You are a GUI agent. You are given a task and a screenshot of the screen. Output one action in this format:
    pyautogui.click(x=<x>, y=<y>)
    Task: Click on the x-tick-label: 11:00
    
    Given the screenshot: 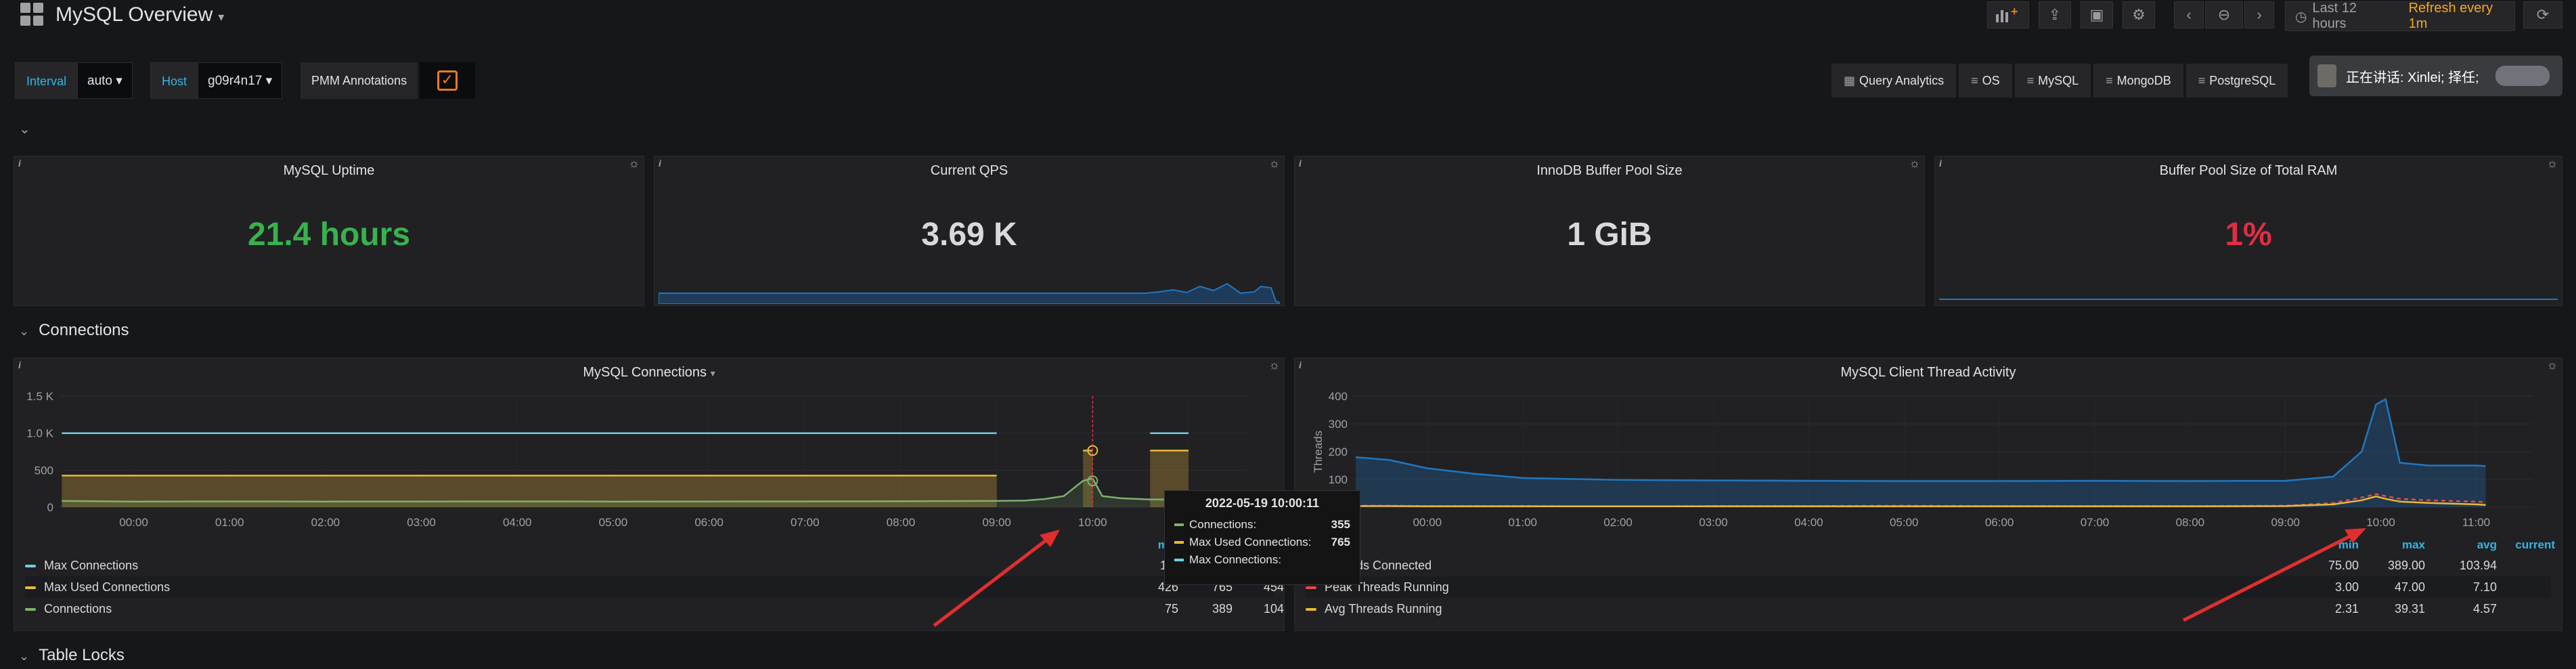 What is the action you would take?
    pyautogui.click(x=2476, y=522)
    